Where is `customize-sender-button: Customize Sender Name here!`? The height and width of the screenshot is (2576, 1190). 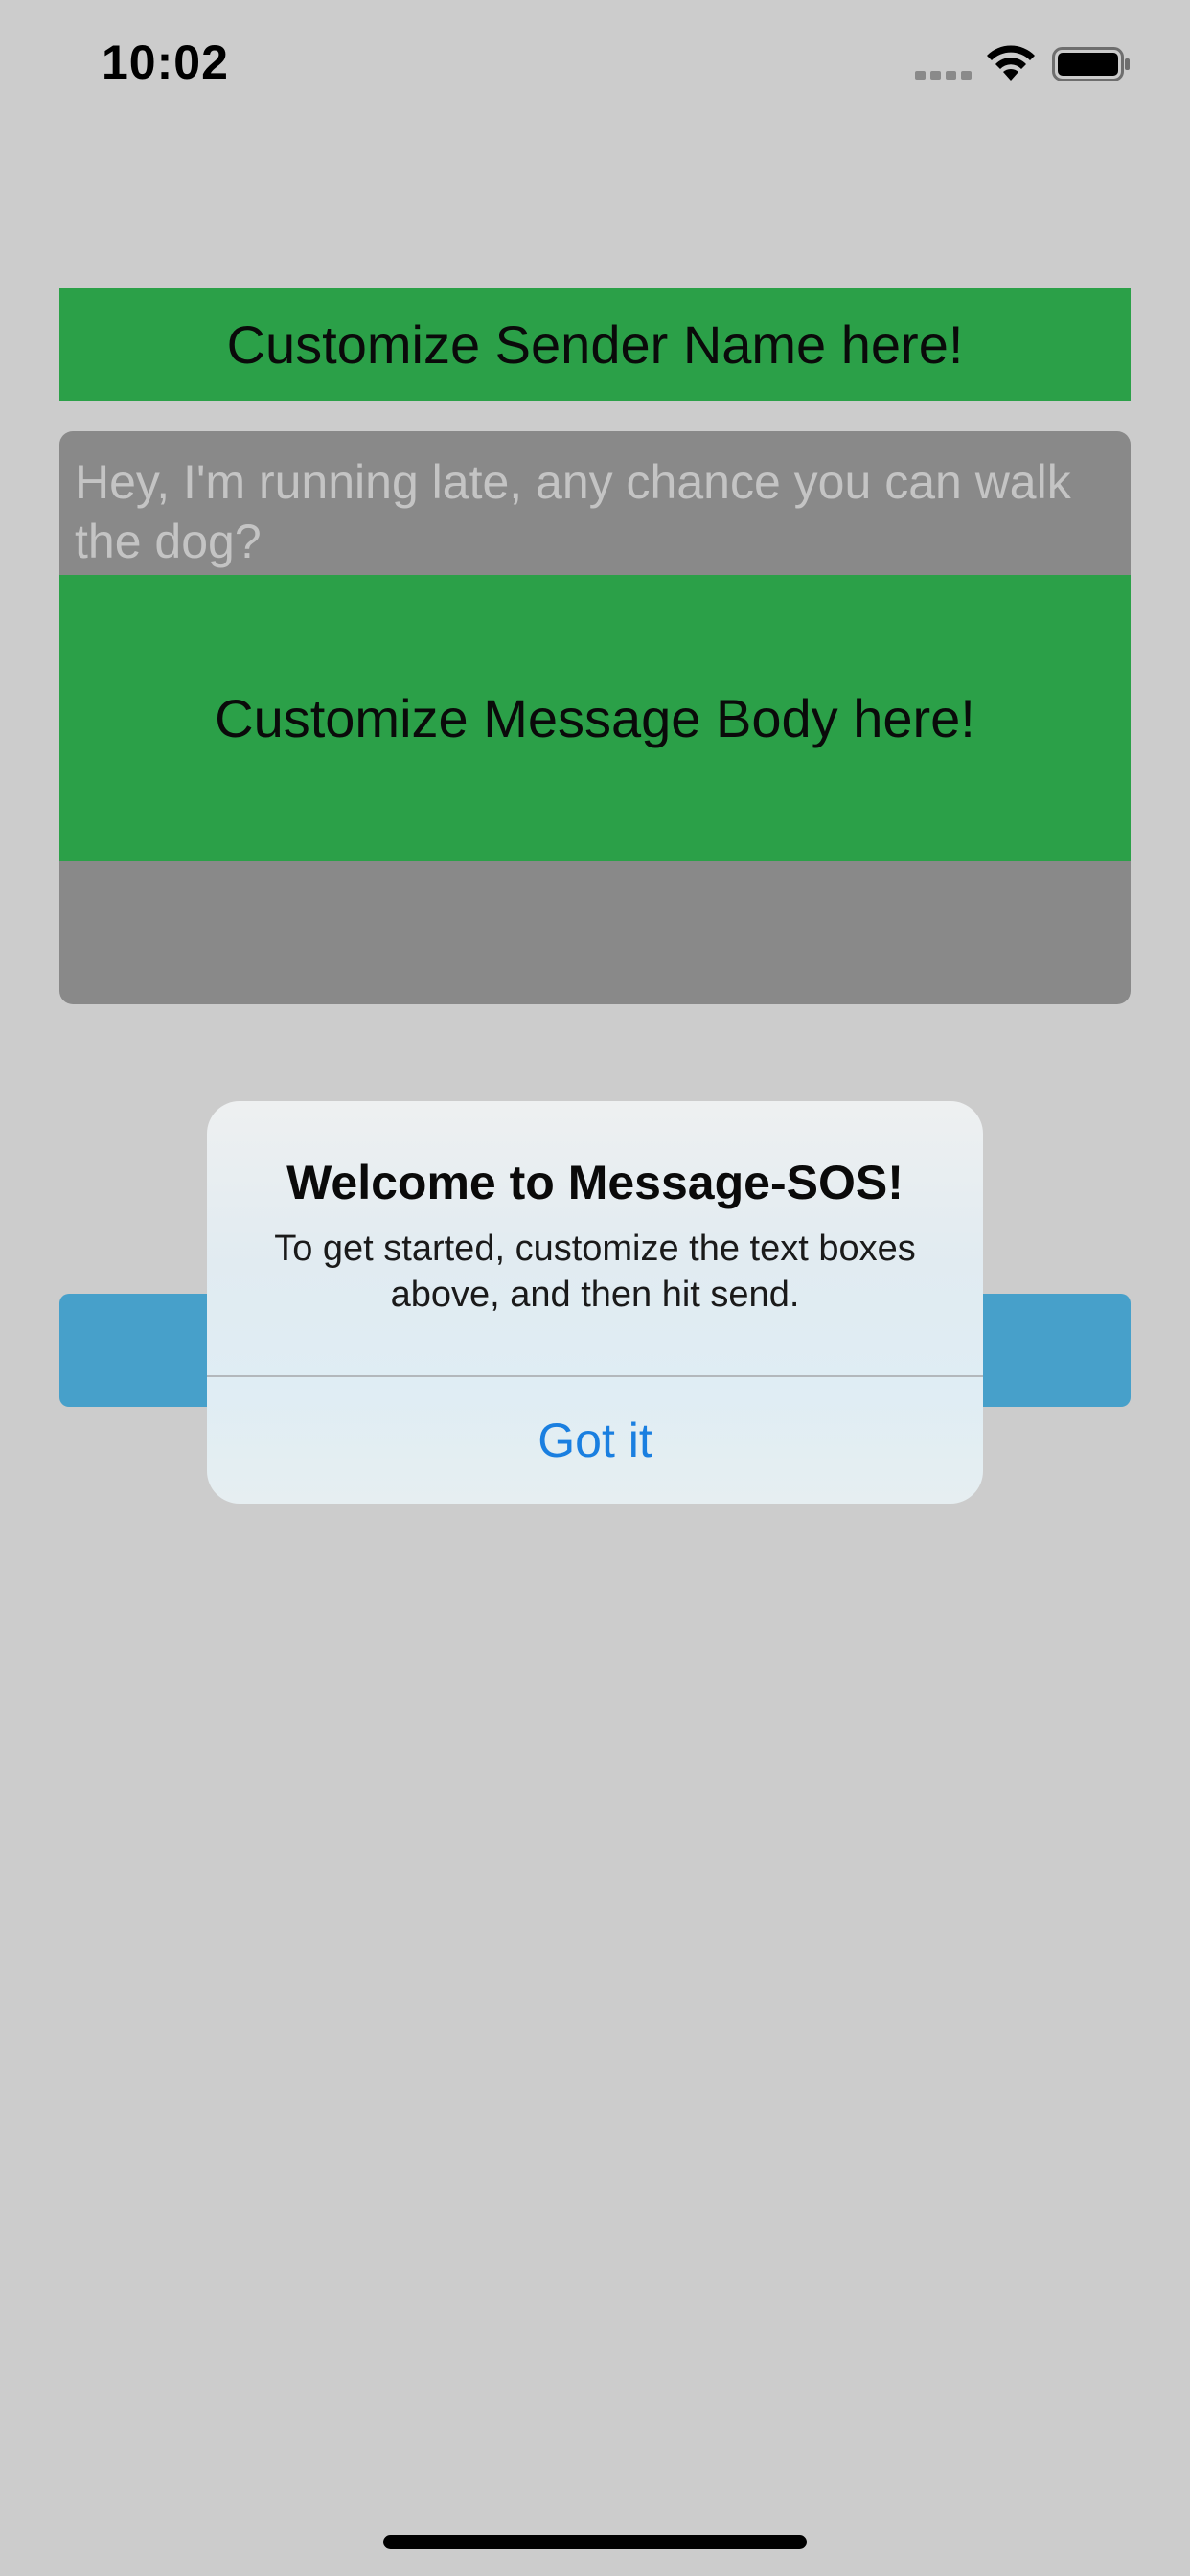 customize-sender-button: Customize Sender Name here! is located at coordinates (595, 344).